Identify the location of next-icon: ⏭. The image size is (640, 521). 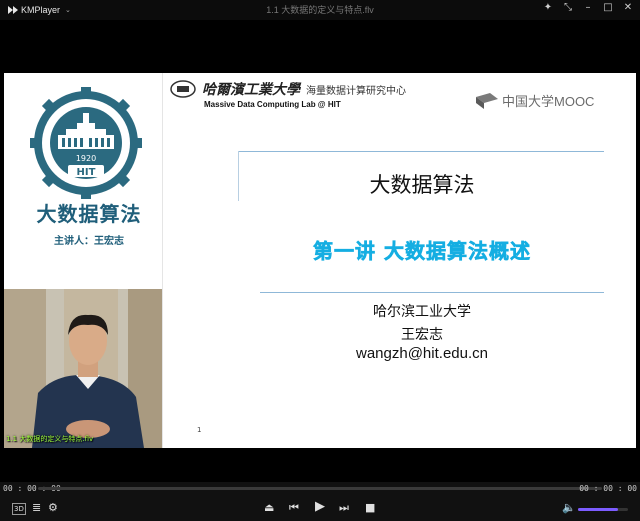
(344, 508).